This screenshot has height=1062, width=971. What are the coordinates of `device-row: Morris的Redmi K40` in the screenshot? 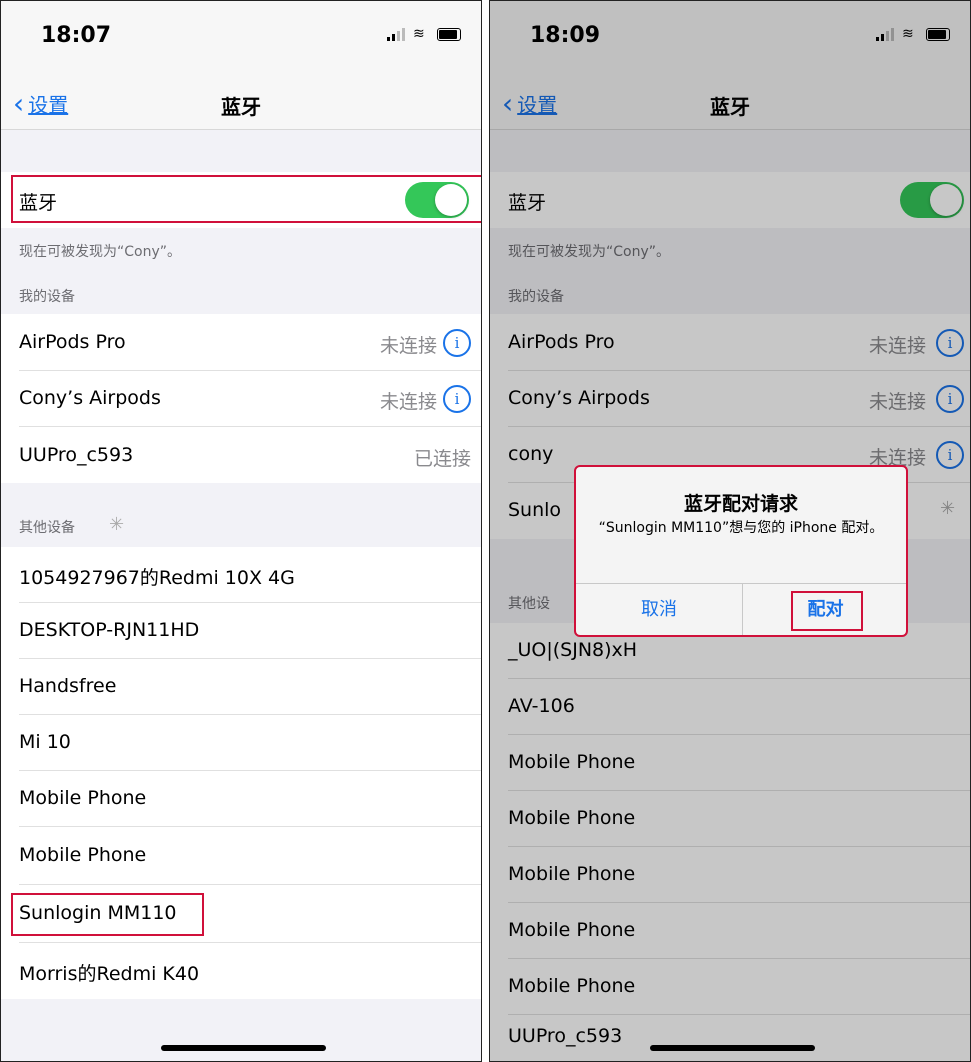 It's located at (241, 971).